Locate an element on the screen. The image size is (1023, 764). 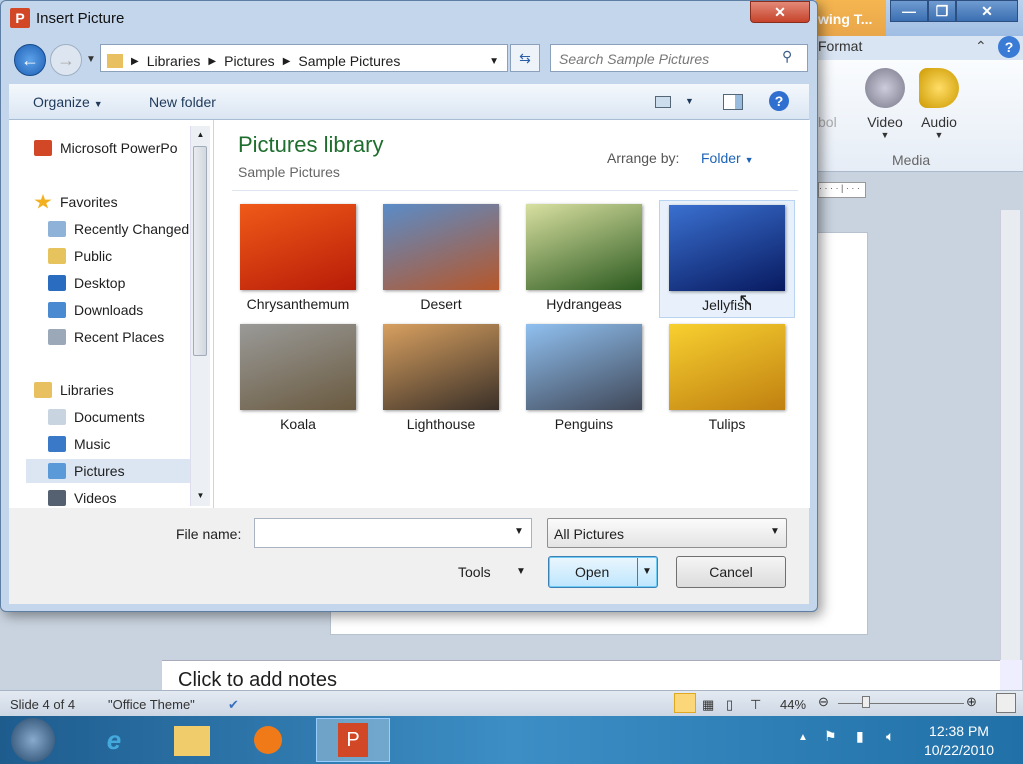
history-dropdown-icon: ▼ is located at coordinates (91, 59).